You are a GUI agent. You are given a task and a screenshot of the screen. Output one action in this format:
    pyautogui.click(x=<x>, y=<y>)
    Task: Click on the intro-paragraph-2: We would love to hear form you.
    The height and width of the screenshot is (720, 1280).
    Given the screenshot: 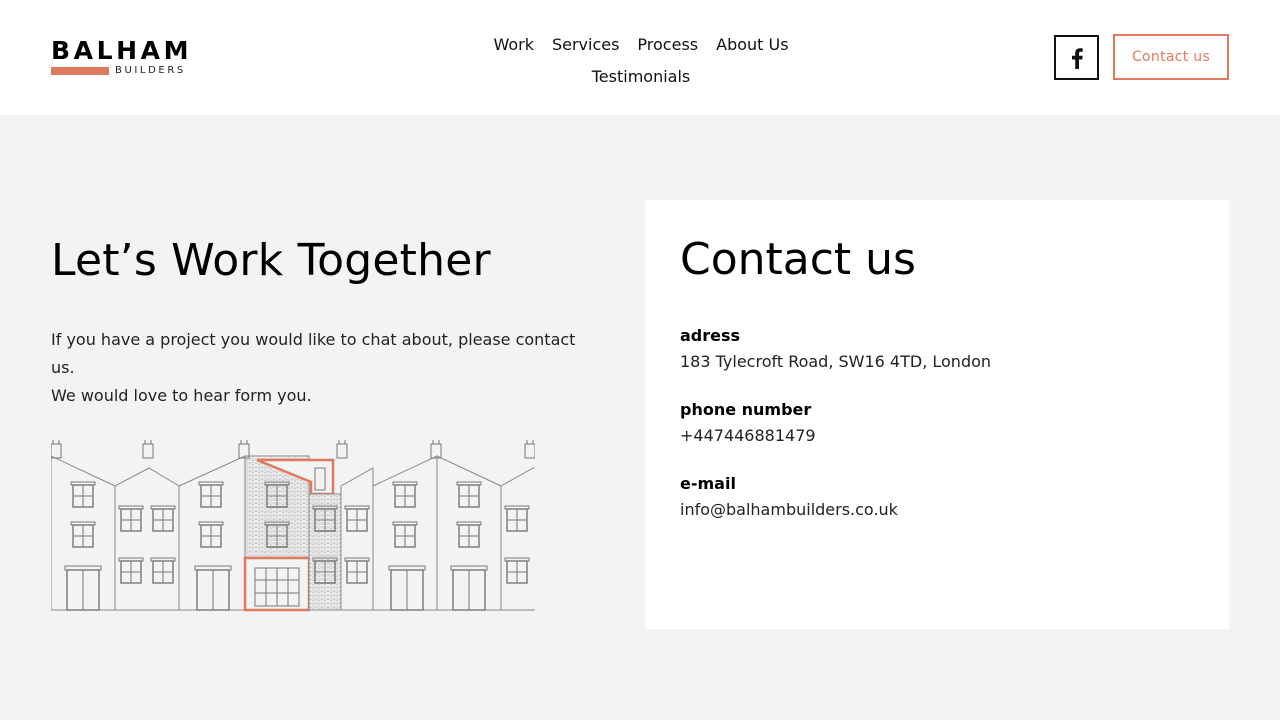 What is the action you would take?
    pyautogui.click(x=181, y=395)
    